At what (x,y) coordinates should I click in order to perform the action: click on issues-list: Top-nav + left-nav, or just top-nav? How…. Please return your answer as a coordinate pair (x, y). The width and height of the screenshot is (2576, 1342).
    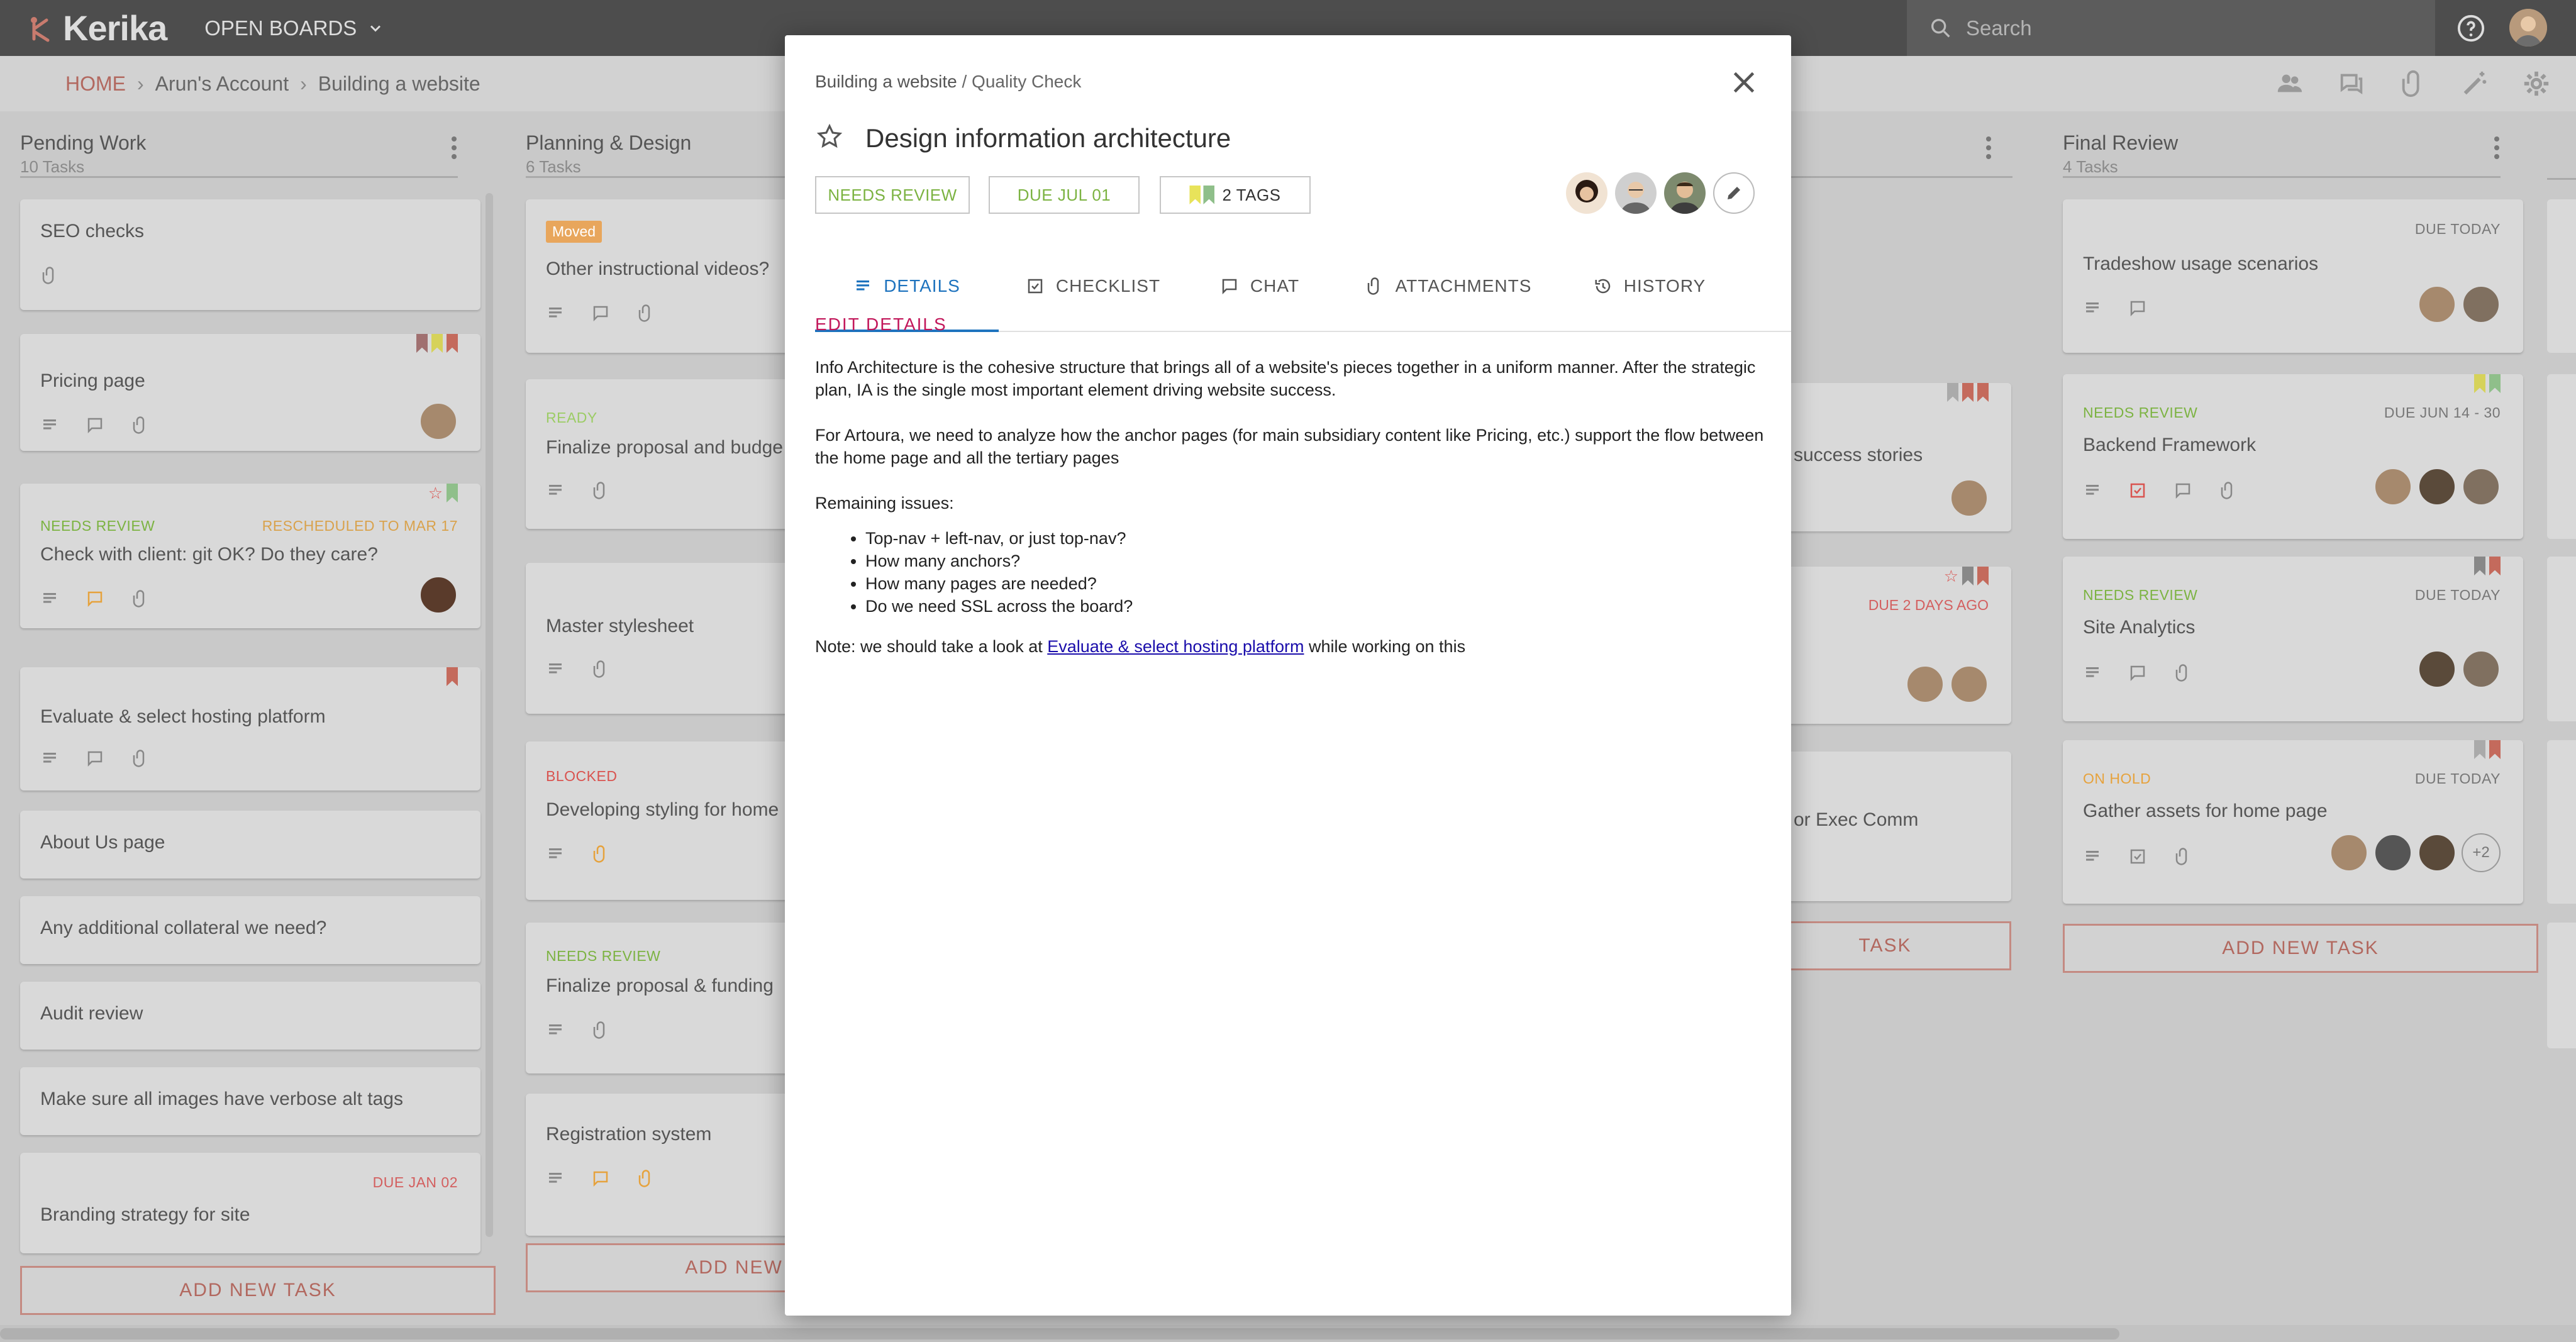
    Looking at the image, I should click on (1318, 572).